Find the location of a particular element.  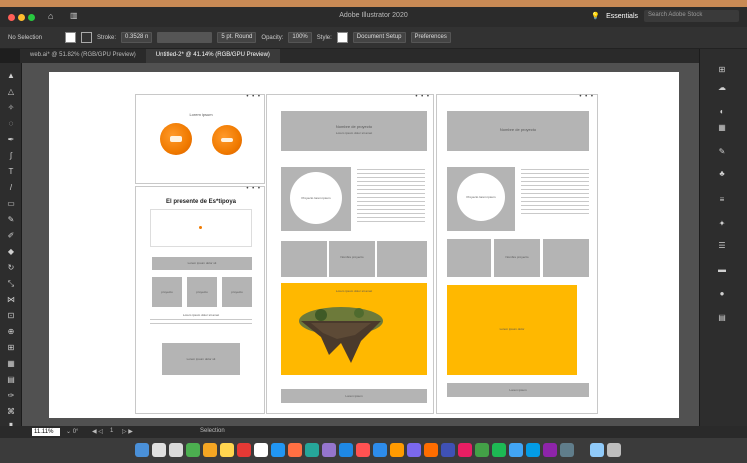

selection-tool-icon: ▲ is located at coordinates (11, 76).